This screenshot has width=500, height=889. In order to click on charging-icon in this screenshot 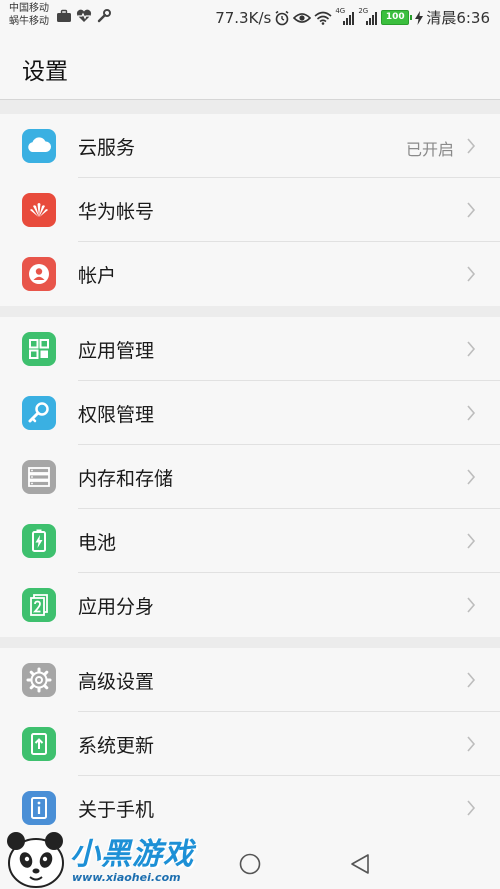, I will do `click(419, 17)`.